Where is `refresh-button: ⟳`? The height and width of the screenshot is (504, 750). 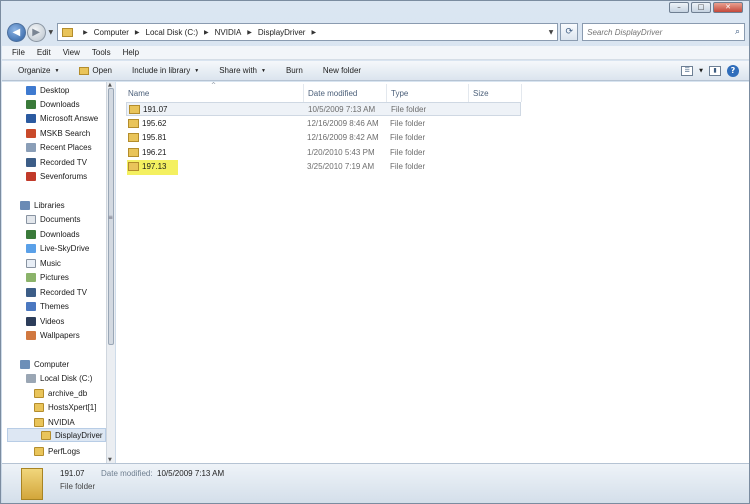 refresh-button: ⟳ is located at coordinates (569, 32).